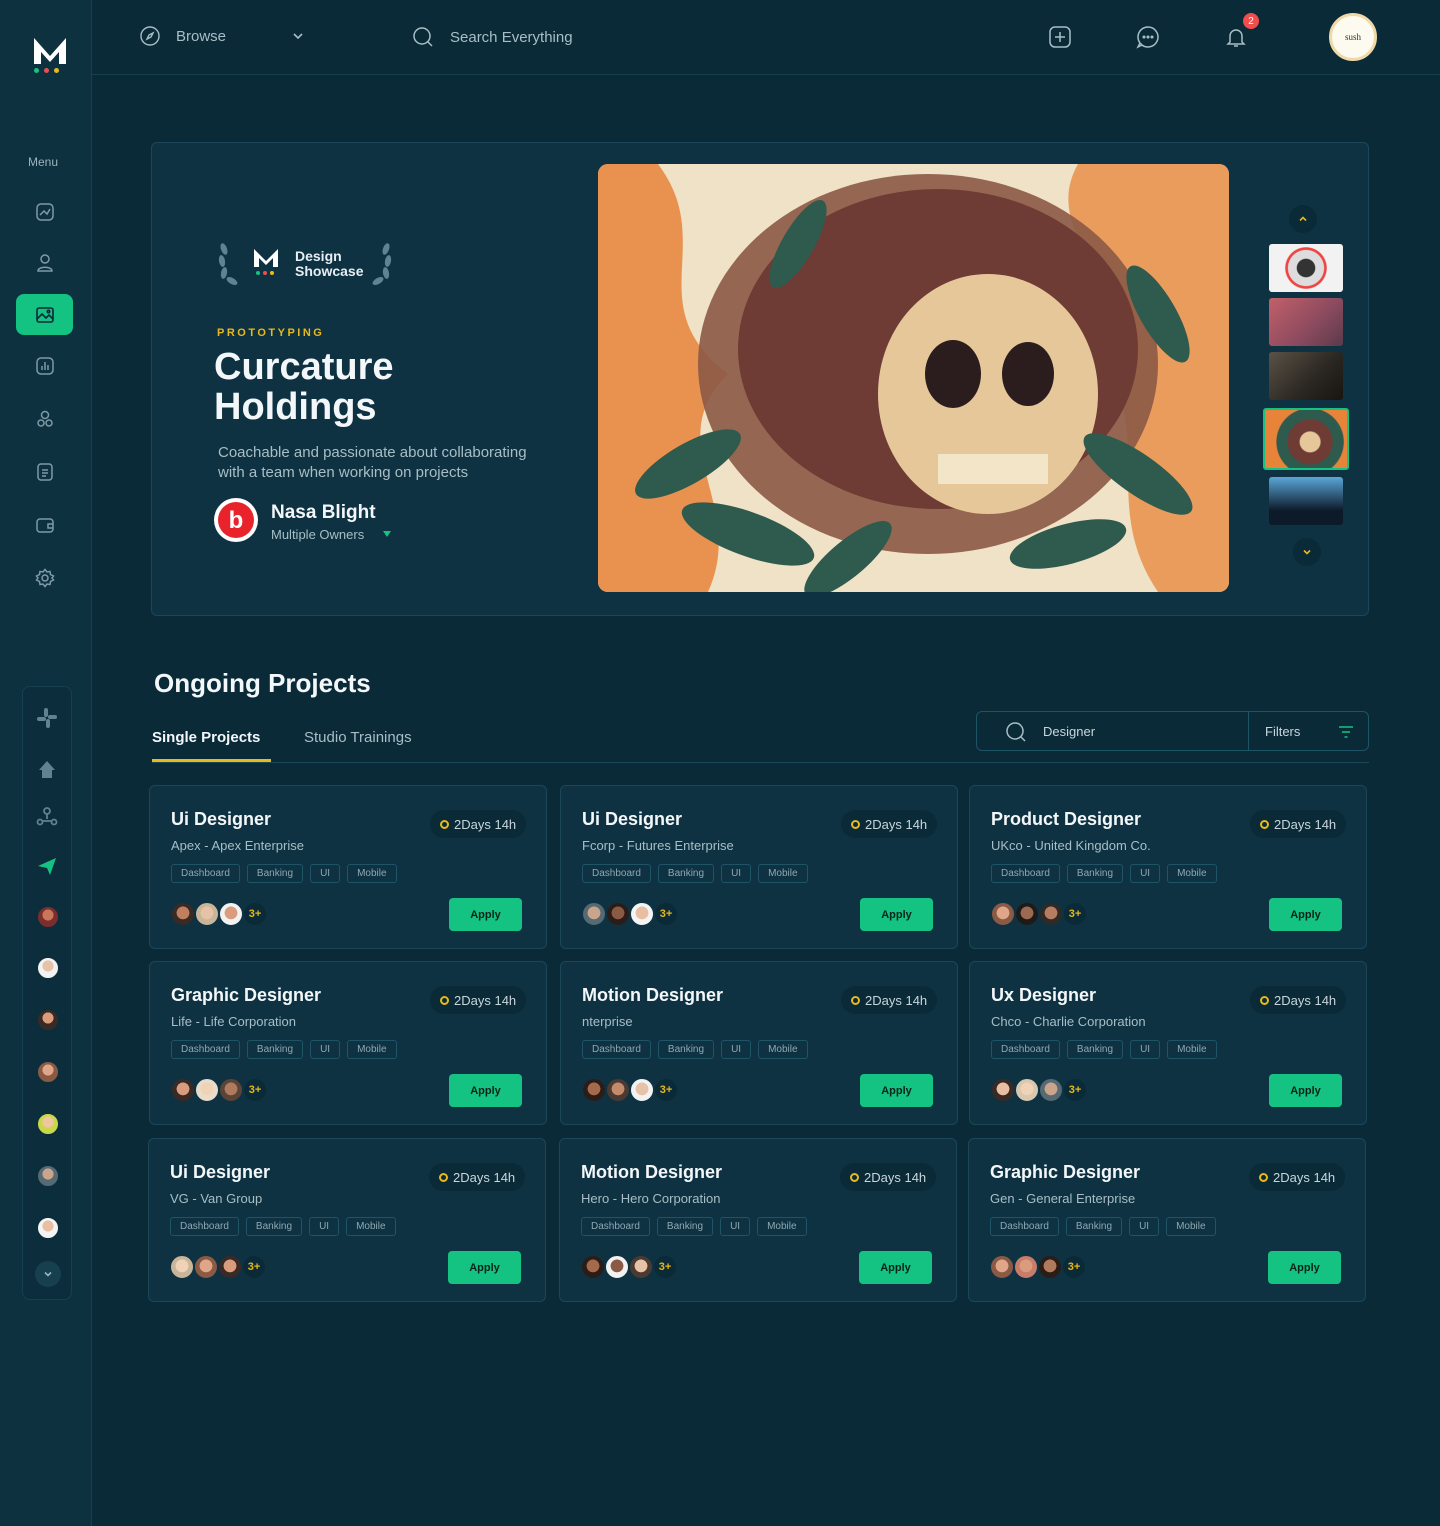 This screenshot has width=1440, height=1526. Describe the element at coordinates (47, 718) in the screenshot. I see `slack-icon` at that location.